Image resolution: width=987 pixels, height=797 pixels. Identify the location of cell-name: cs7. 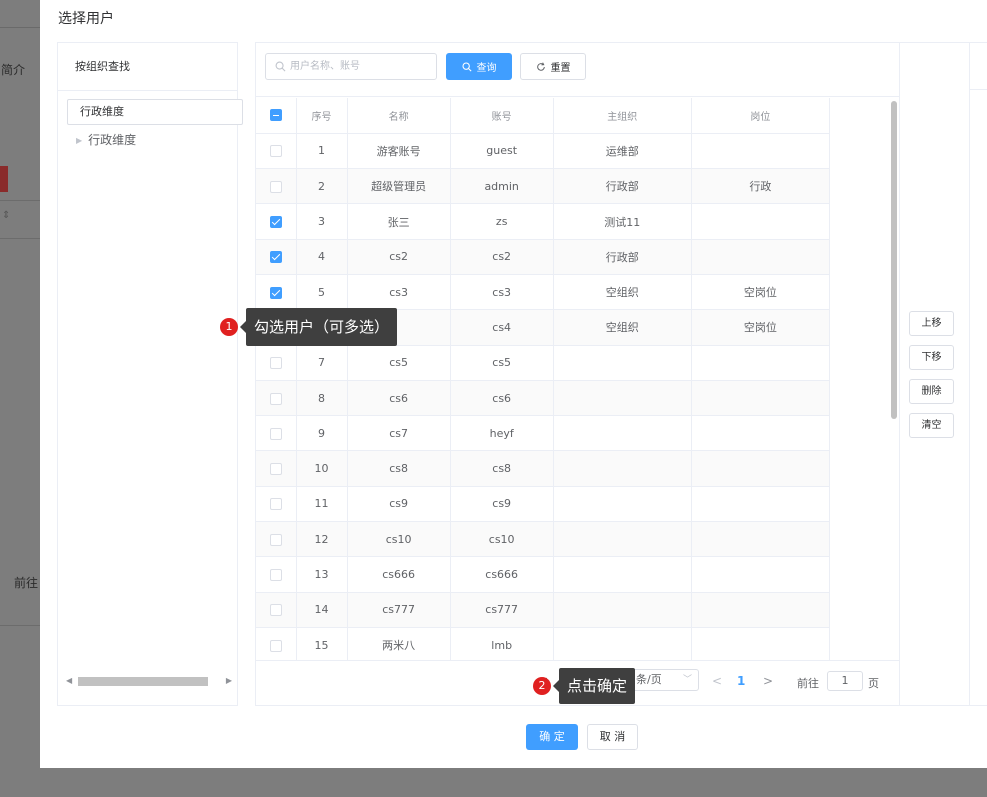
(399, 433).